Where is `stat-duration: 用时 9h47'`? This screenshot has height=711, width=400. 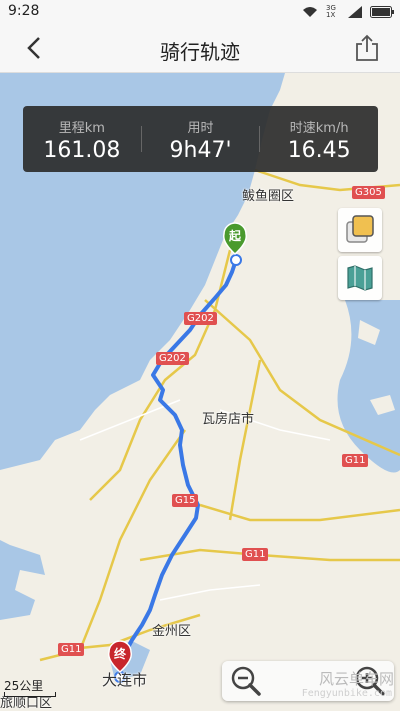
stat-duration: 用时 9h47' is located at coordinates (201, 139).